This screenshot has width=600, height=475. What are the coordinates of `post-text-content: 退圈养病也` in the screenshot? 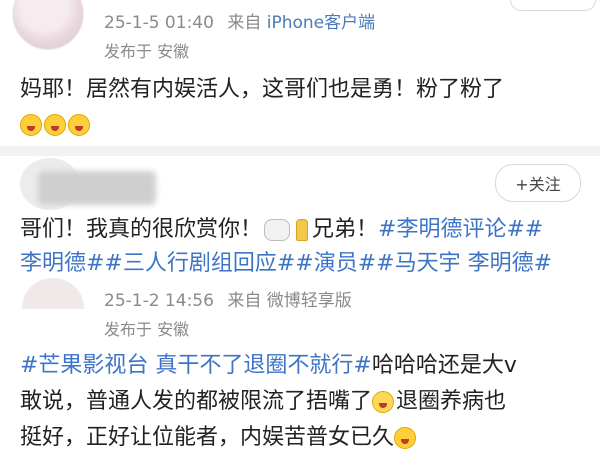 It's located at (451, 401).